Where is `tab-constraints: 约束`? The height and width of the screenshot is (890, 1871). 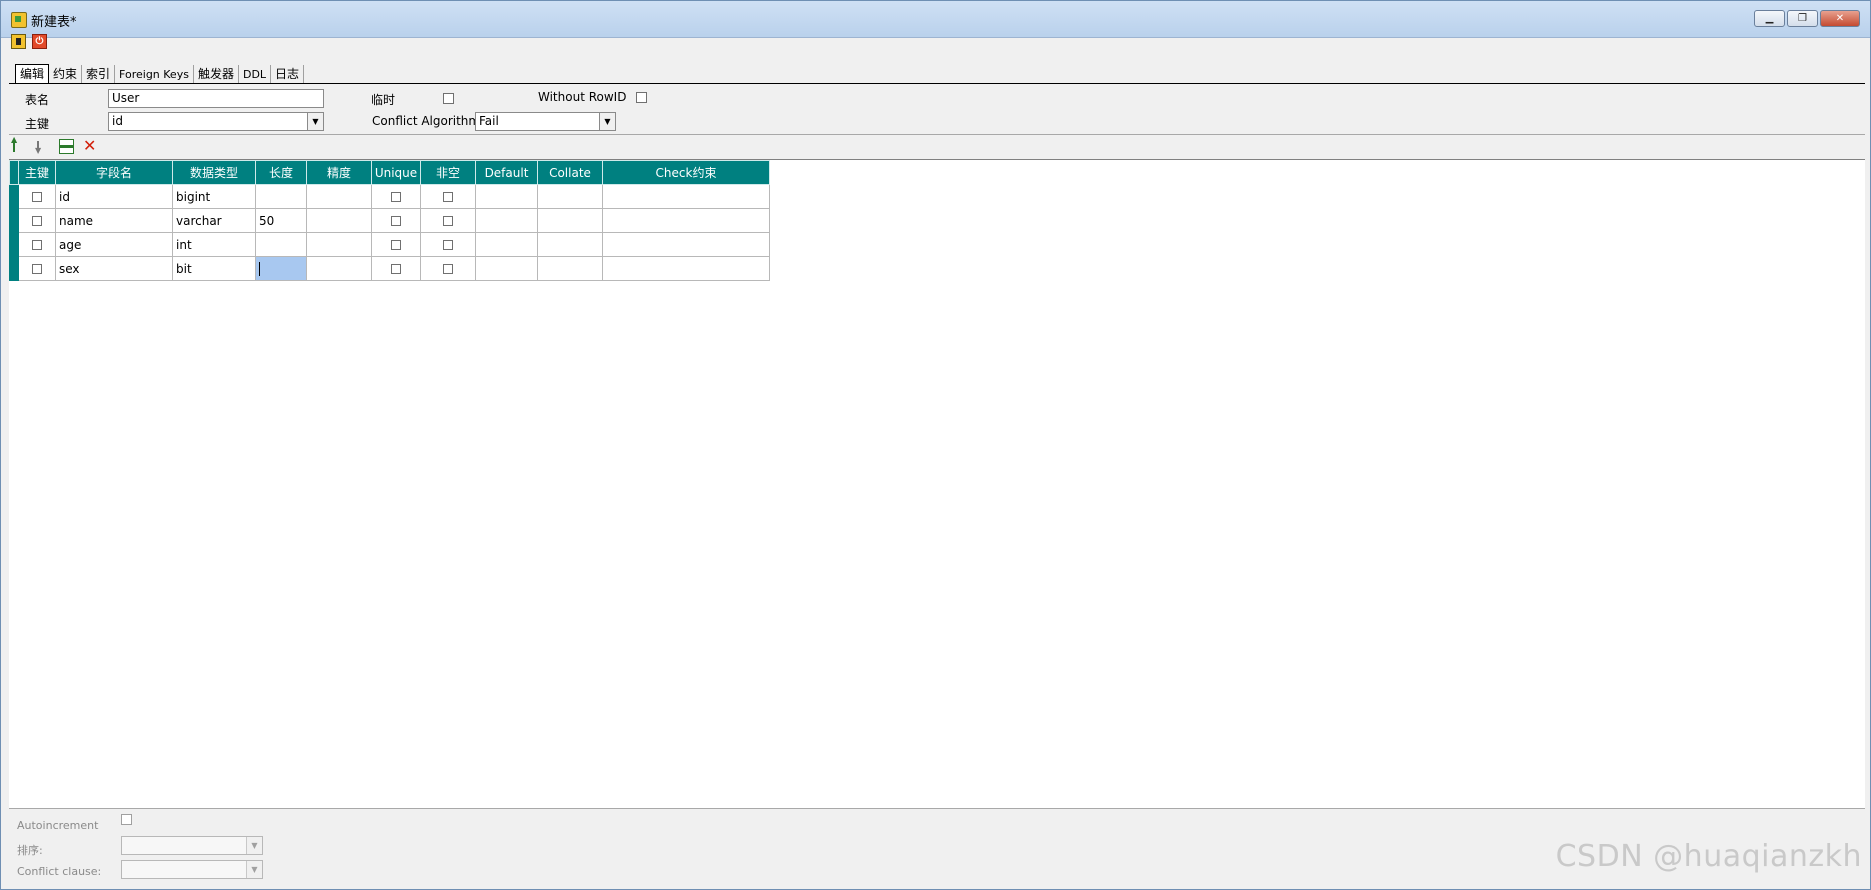 tab-constraints: 约束 is located at coordinates (66, 74).